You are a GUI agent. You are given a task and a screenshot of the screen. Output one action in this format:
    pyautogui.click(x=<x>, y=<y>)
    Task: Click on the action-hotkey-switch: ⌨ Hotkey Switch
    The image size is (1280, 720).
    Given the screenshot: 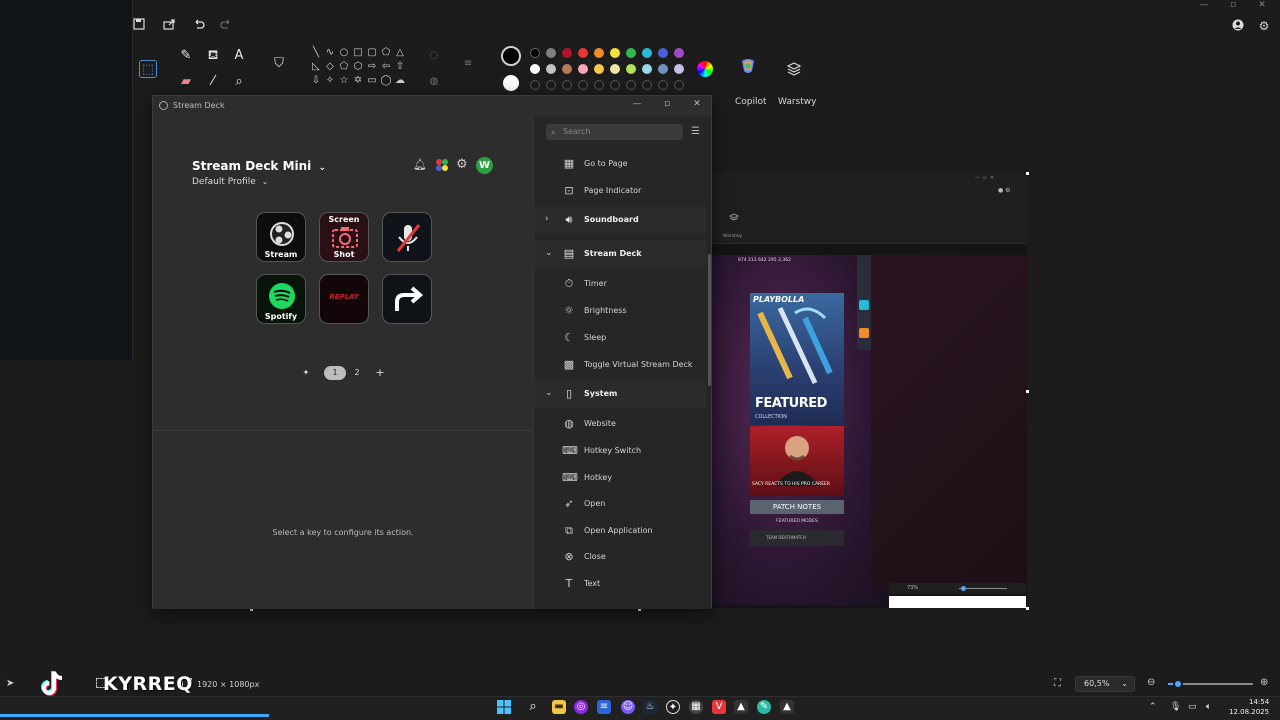 What is the action you would take?
    pyautogui.click(x=620, y=451)
    